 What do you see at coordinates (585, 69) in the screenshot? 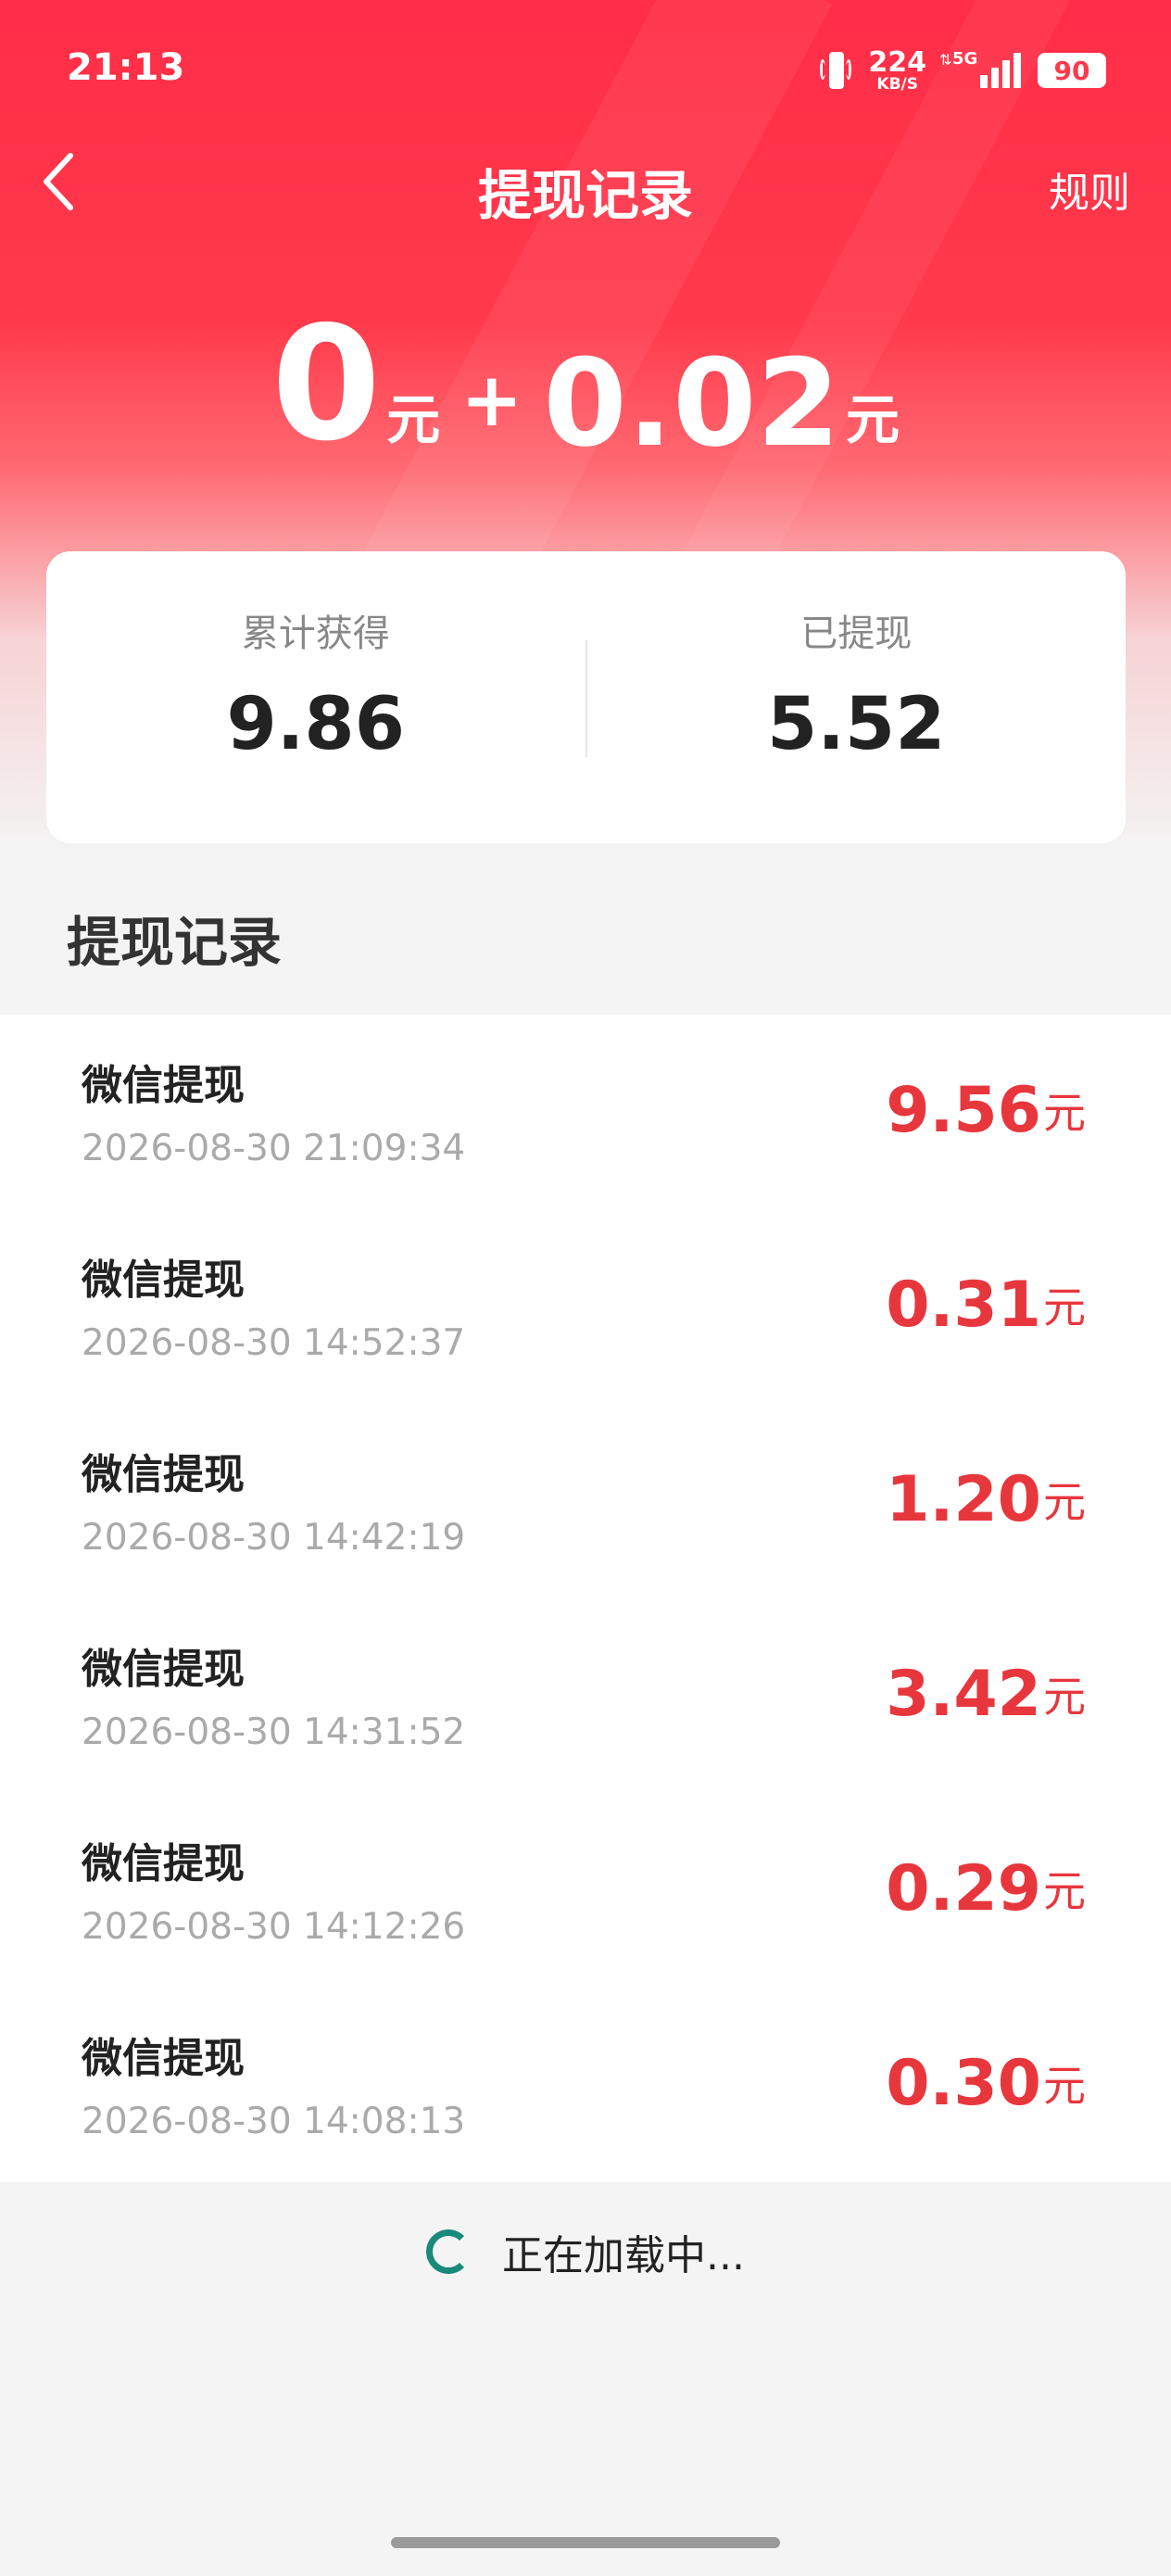
I see `status-bar: 21:13 224 KB/S ⇅ 5G 90` at bounding box center [585, 69].